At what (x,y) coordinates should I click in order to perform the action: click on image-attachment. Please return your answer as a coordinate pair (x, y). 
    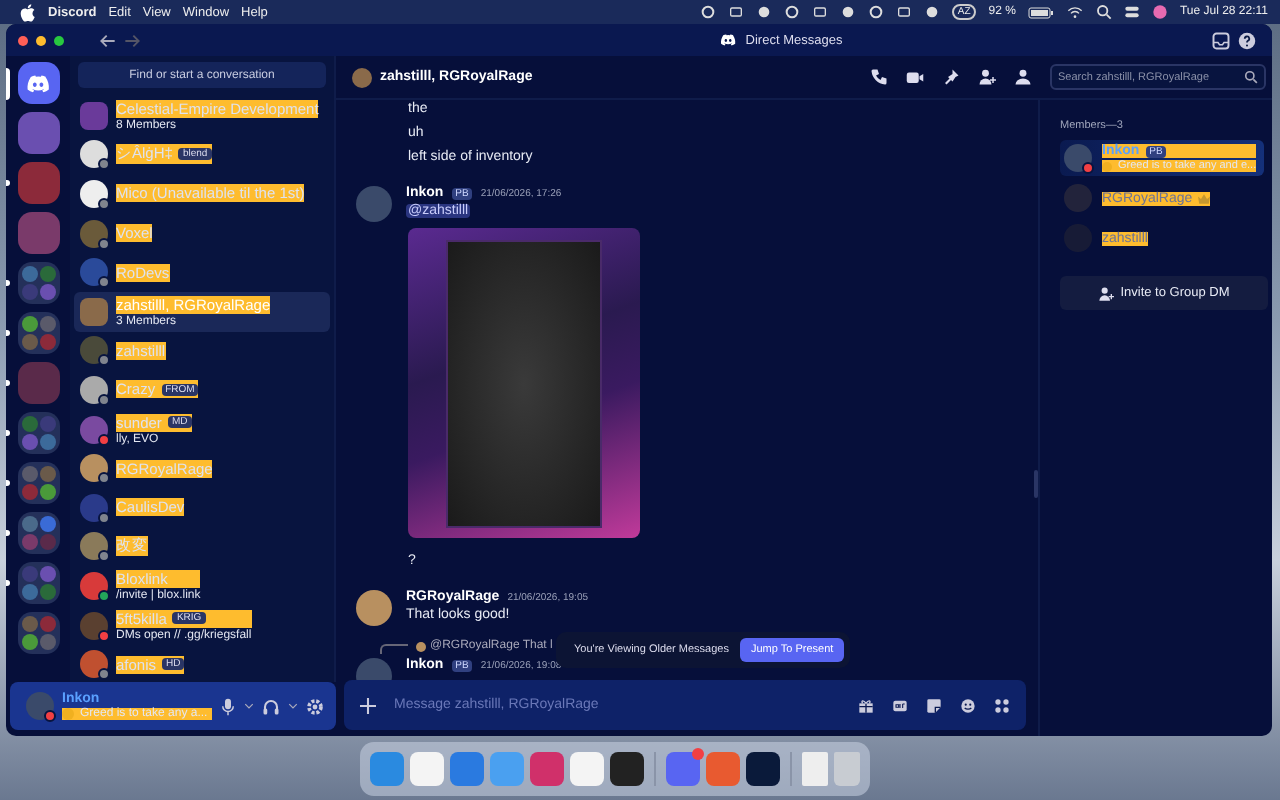
    Looking at the image, I should click on (524, 383).